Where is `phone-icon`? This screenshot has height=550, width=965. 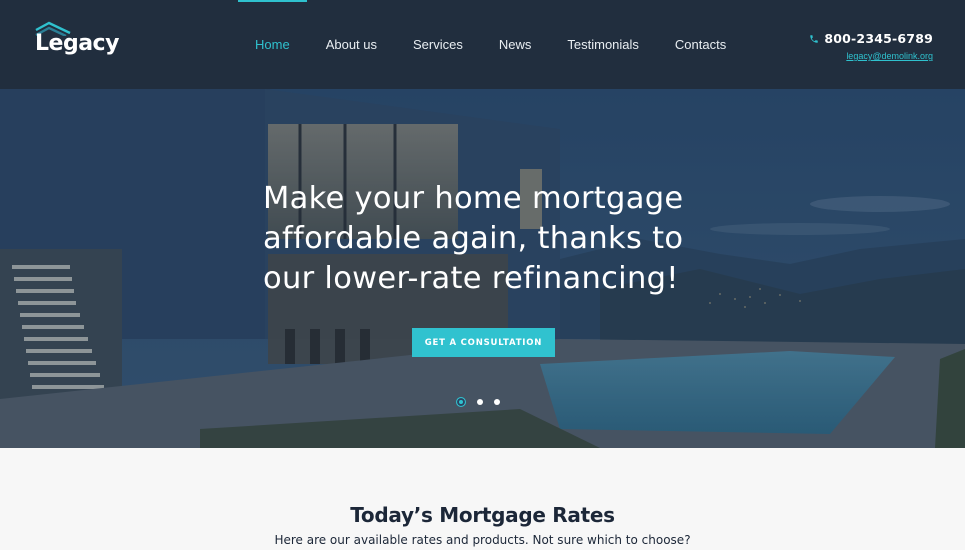 phone-icon is located at coordinates (814, 38).